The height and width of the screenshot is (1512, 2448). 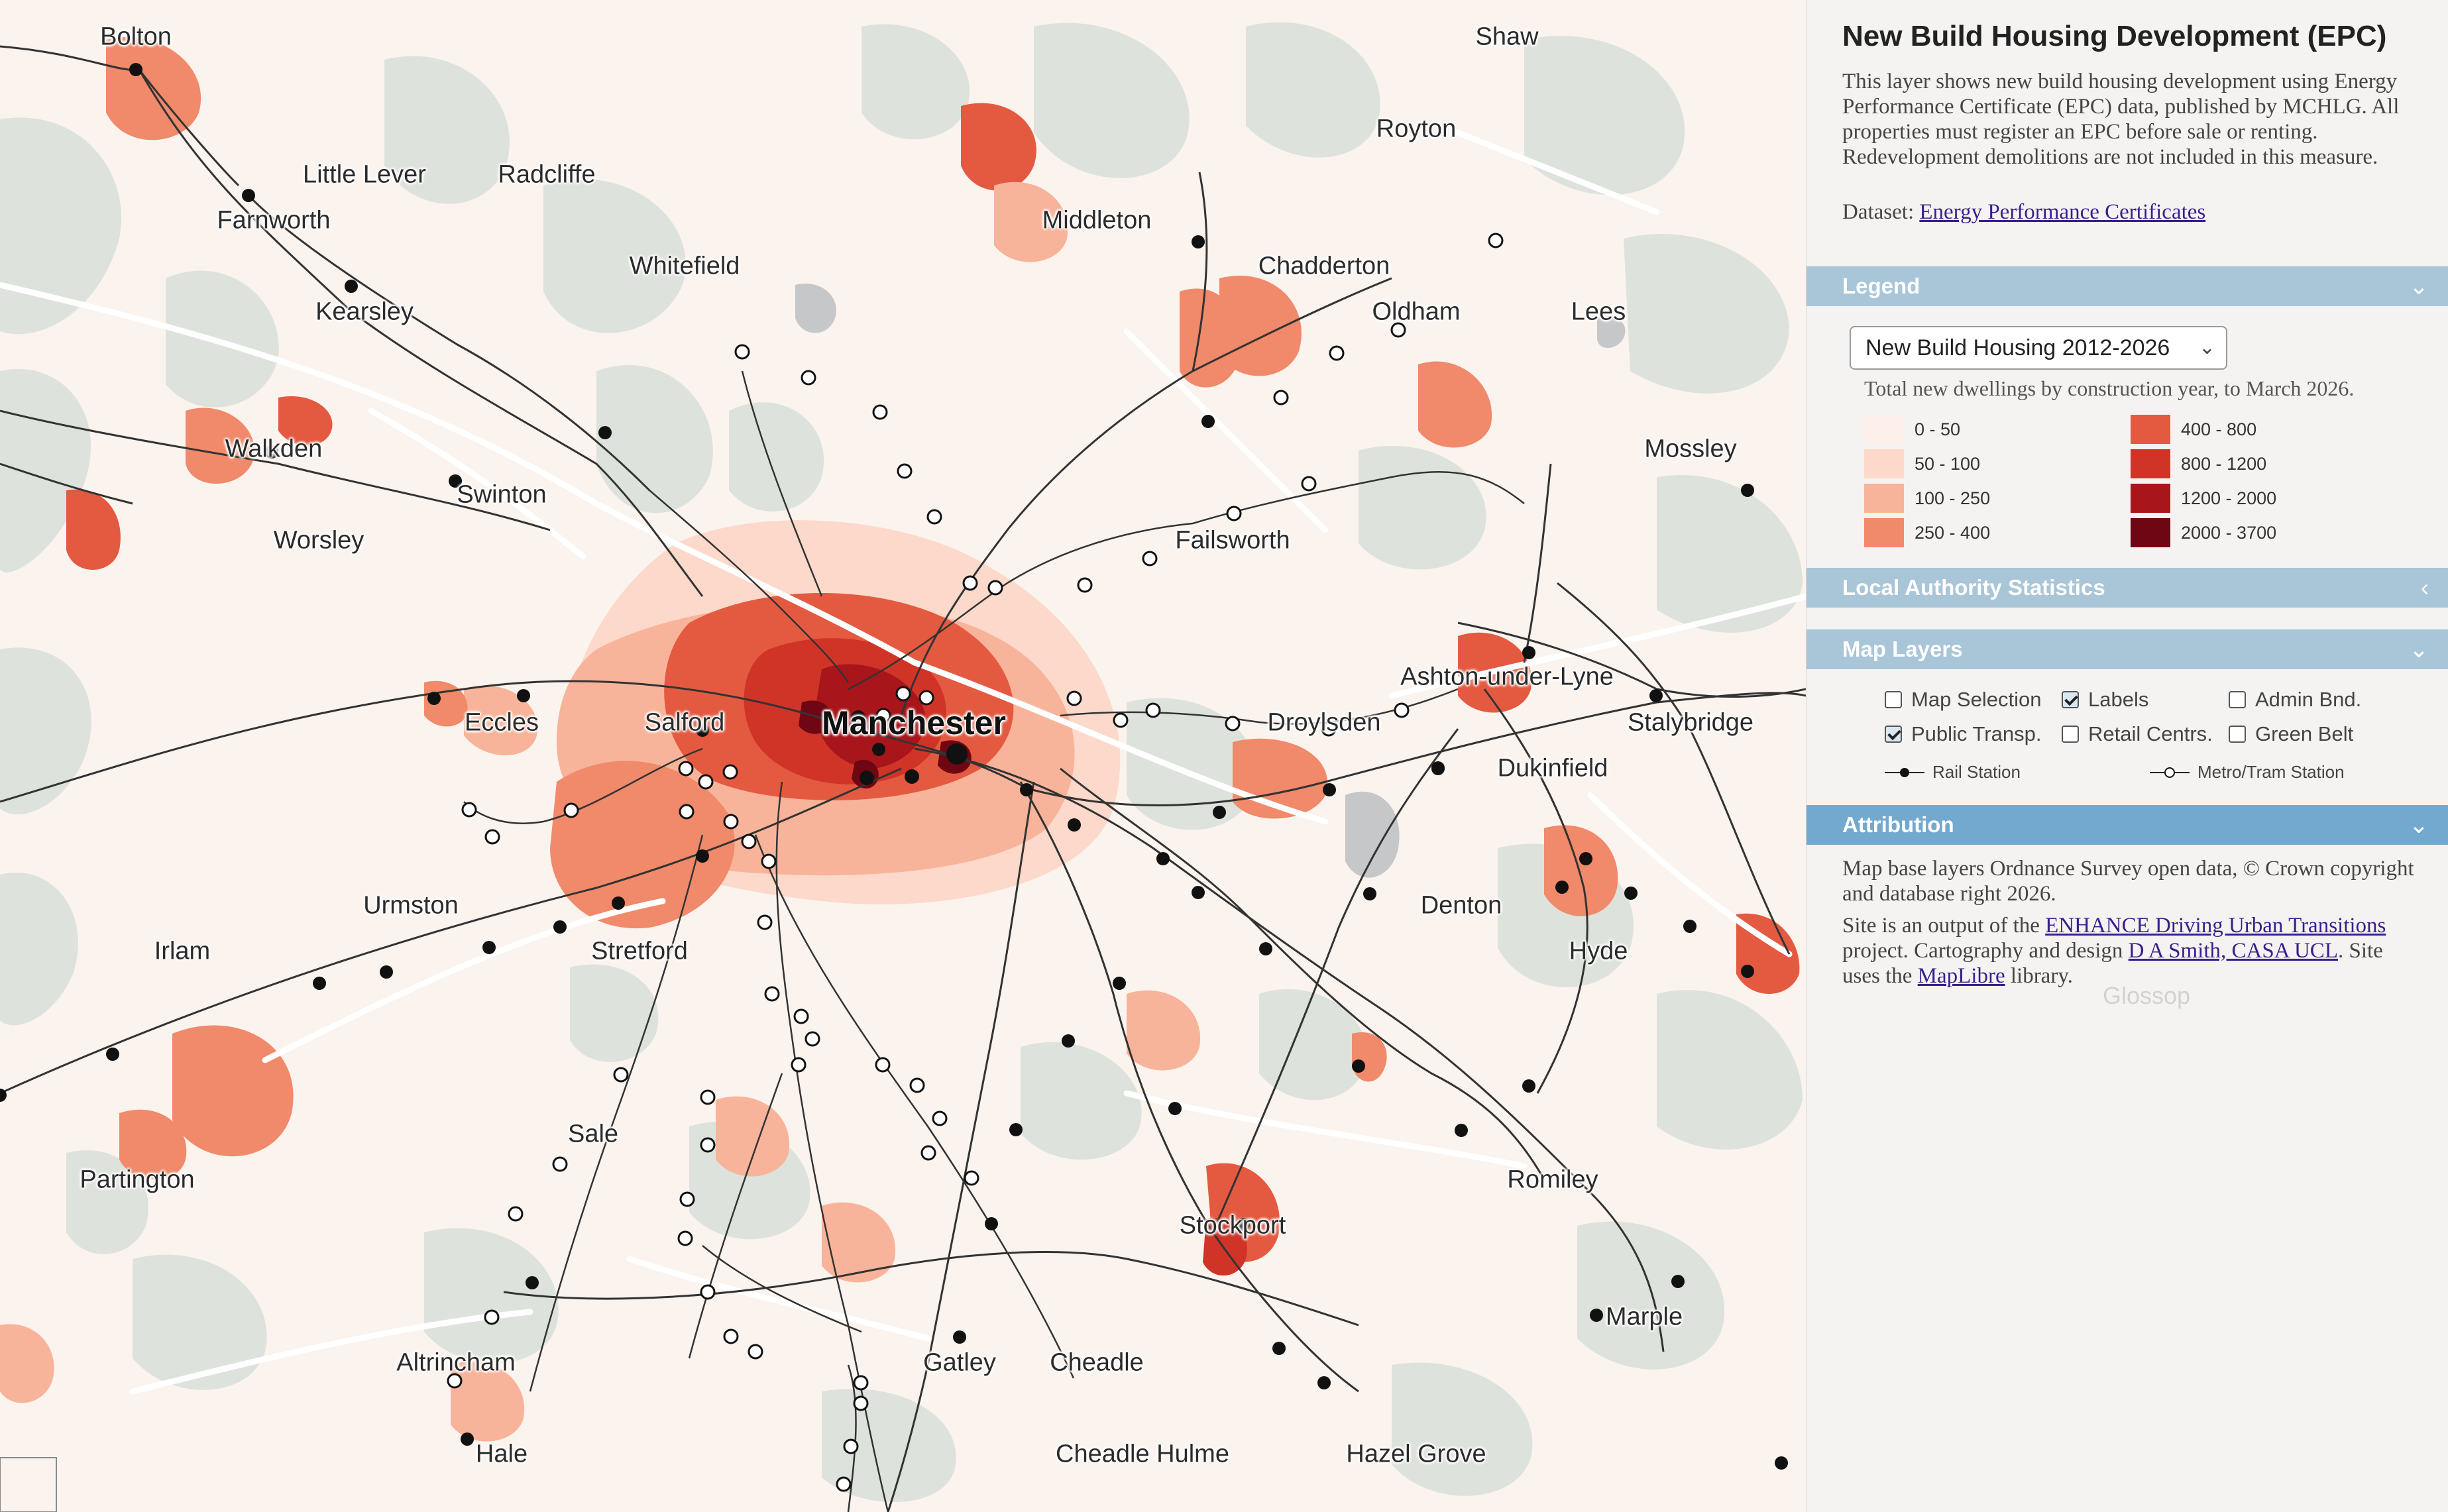 I want to click on maplibre-link: MapLibre, so click(x=1961, y=976).